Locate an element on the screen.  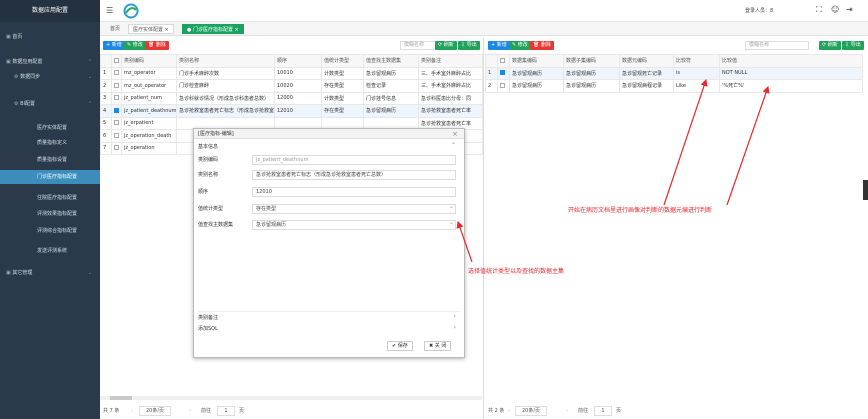
annotation-left: 选择值统计类型以及查找的数据主集 is located at coordinates (516, 271).